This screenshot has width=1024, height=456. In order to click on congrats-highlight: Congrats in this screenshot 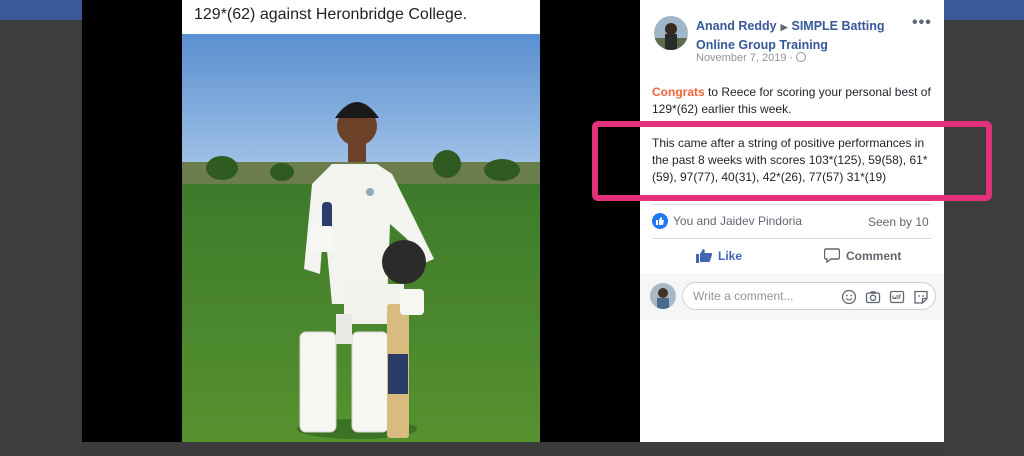, I will do `click(678, 92)`.